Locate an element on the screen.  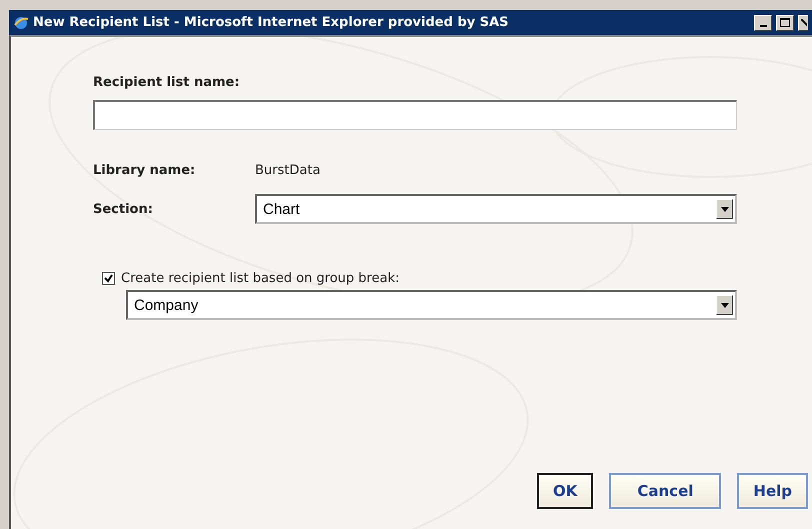
maximize-button is located at coordinates (785, 22).